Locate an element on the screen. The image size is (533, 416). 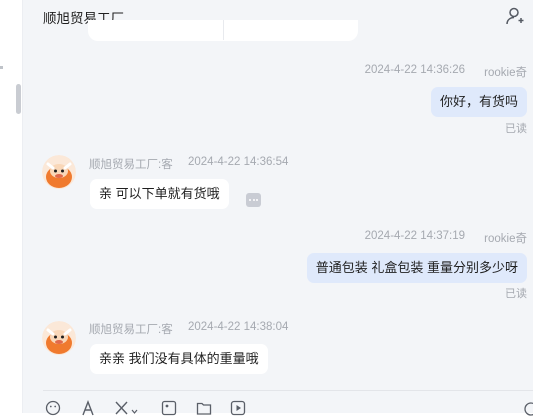
message-time: 2024-4-22 14:38:04 is located at coordinates (238, 327).